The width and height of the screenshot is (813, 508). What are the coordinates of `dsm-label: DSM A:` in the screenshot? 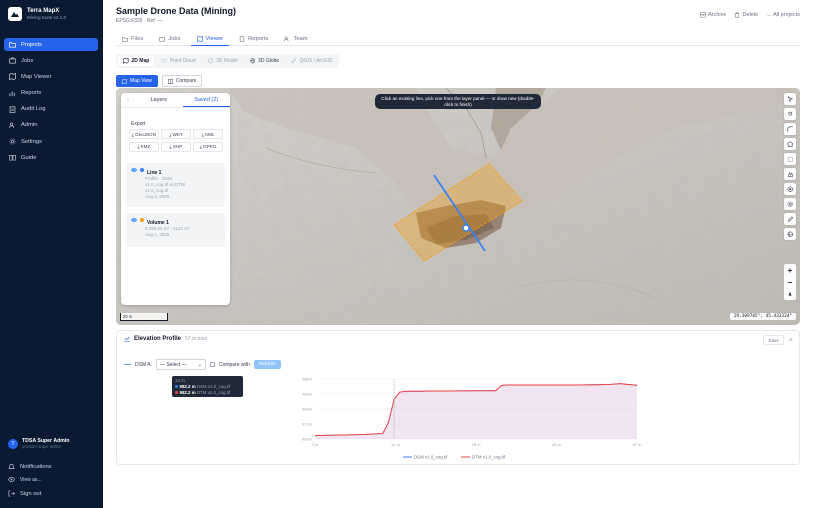 It's located at (143, 364).